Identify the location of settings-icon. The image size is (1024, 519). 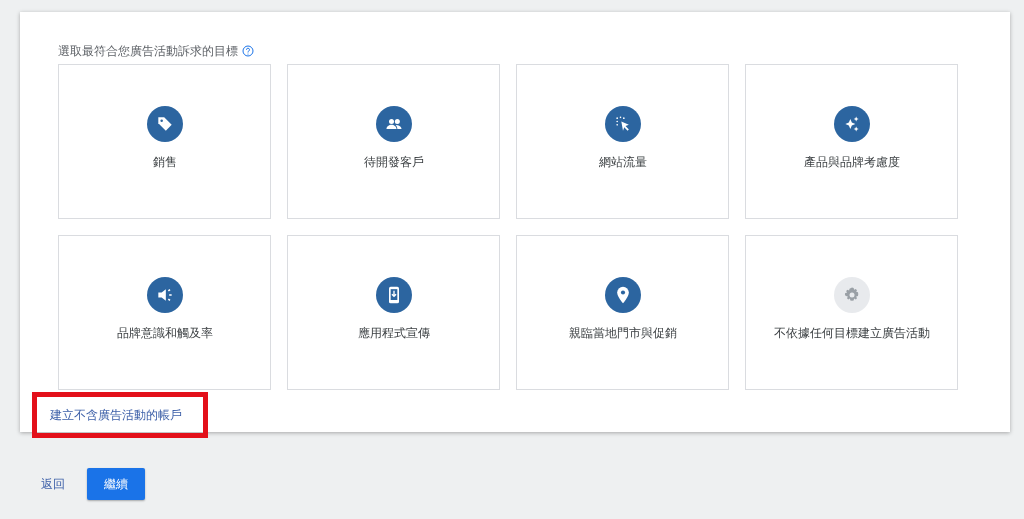
(851, 295).